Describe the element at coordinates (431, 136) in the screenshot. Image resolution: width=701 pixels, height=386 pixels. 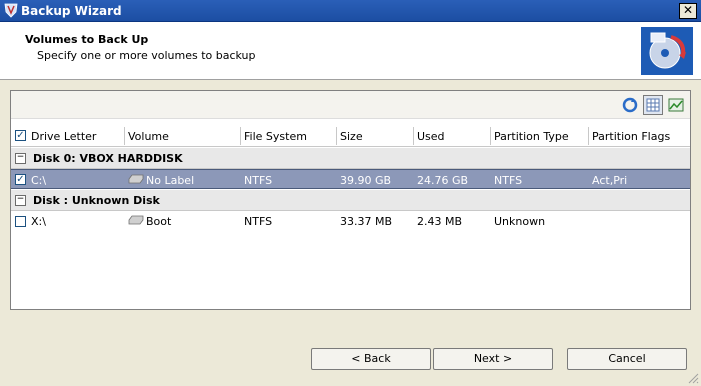
I see `col-used: Used` at that location.